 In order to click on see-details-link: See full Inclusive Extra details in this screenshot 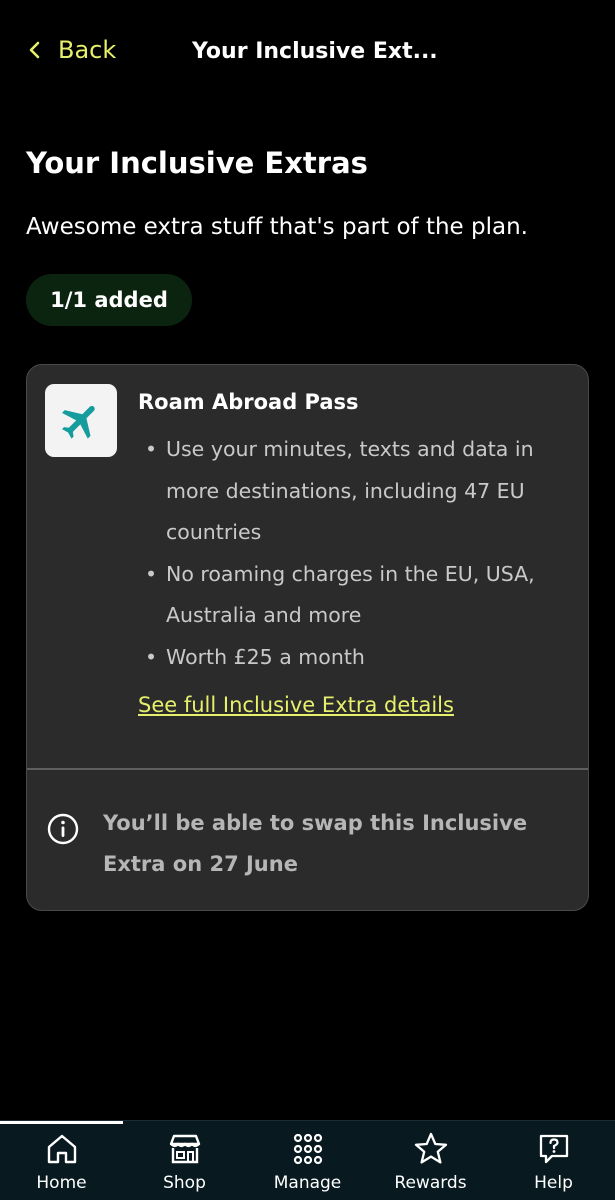, I will do `click(296, 705)`.